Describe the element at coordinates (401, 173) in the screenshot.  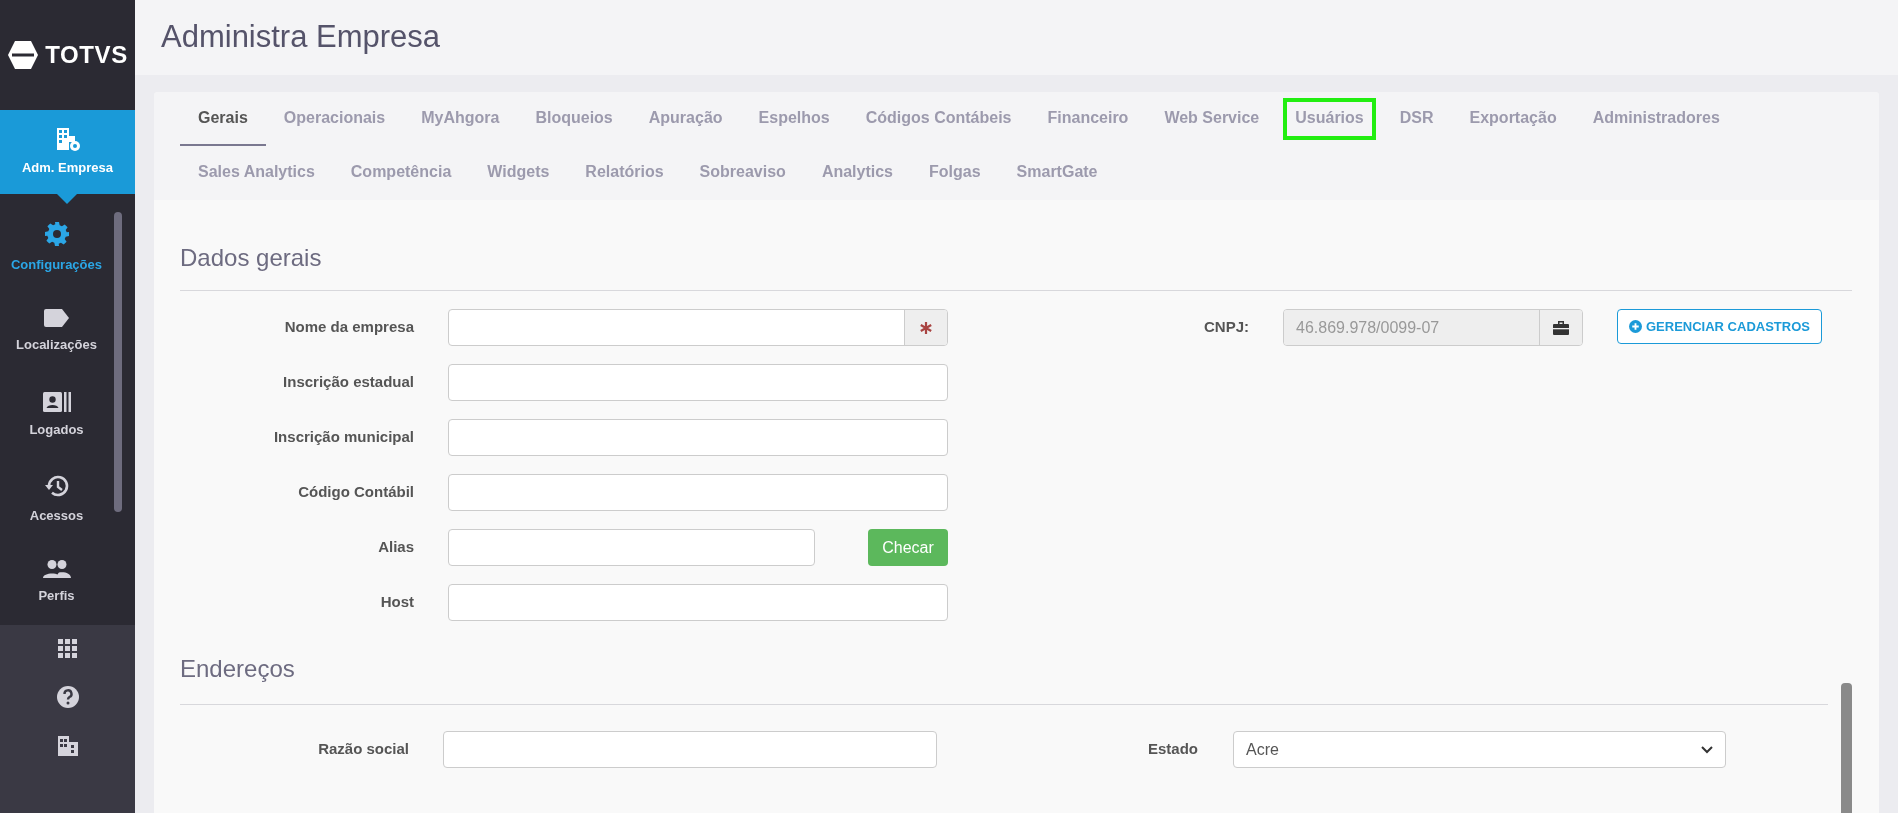
I see `tab: Competência` at that location.